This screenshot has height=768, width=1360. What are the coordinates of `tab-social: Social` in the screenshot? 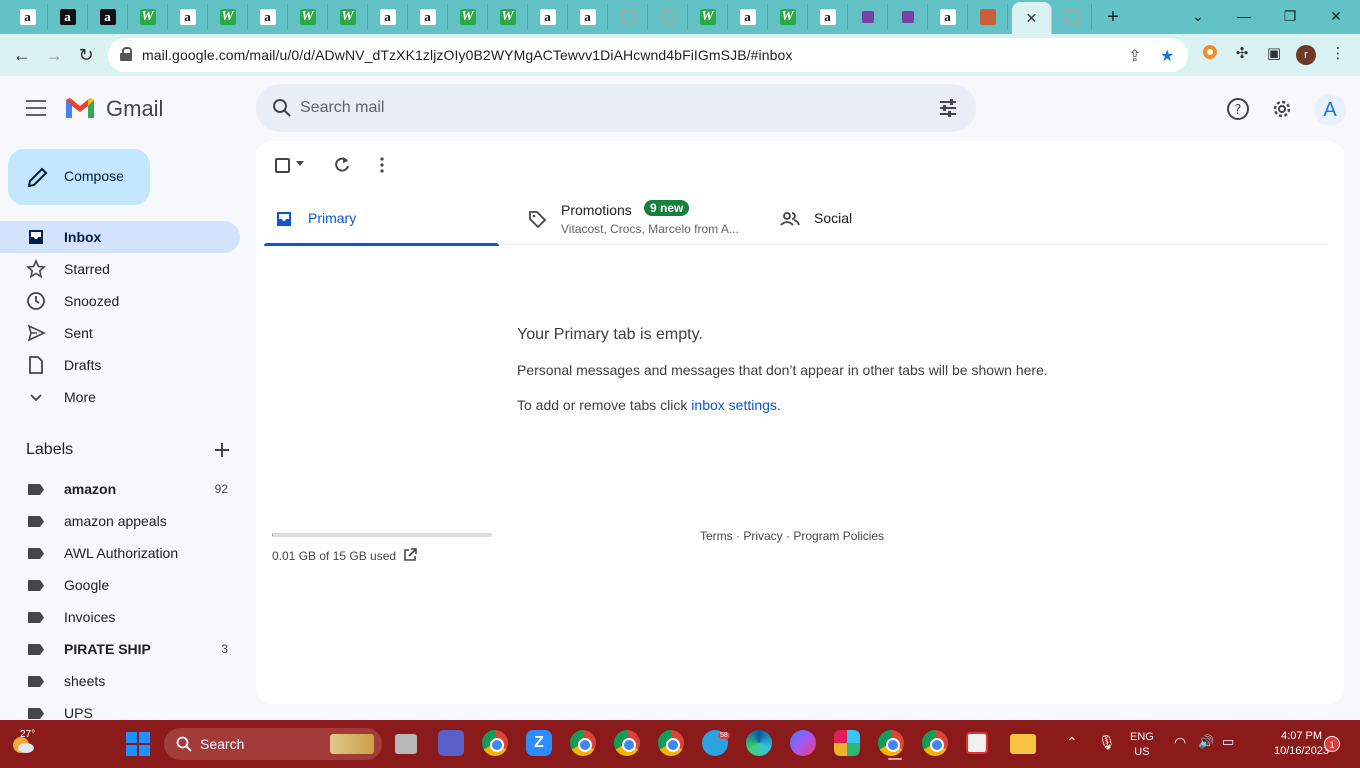 It's located at (890, 221).